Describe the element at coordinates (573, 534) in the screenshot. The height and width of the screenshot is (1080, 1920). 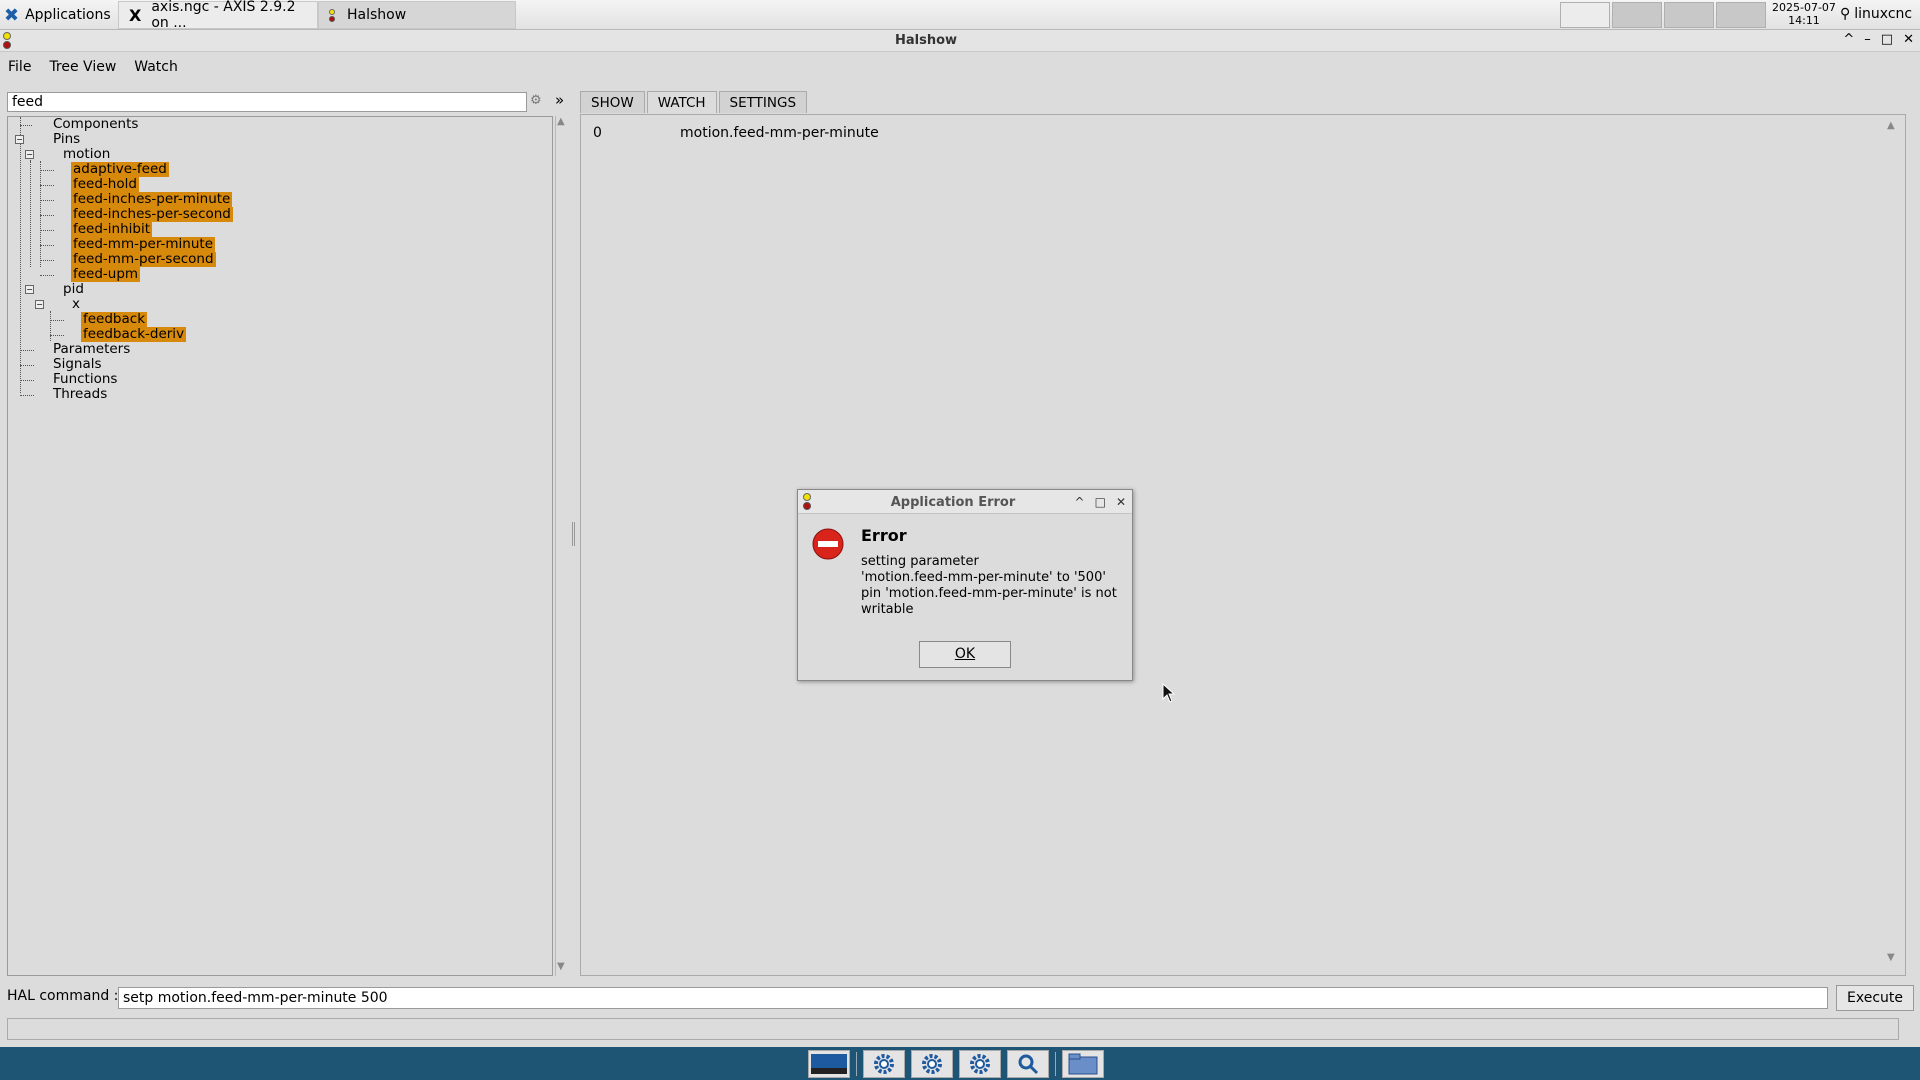
I see `pane-splitter` at that location.